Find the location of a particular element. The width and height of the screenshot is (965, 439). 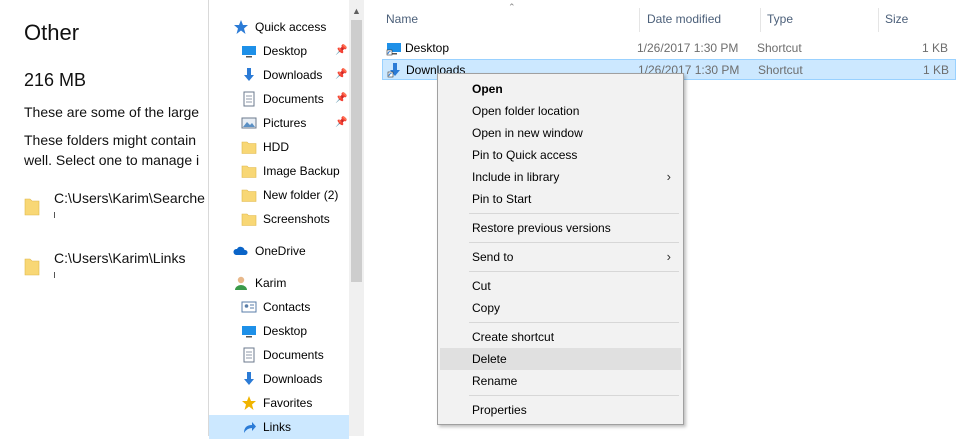

folder-path: C:\Users\Karim\Searche is located at coordinates (129, 198).